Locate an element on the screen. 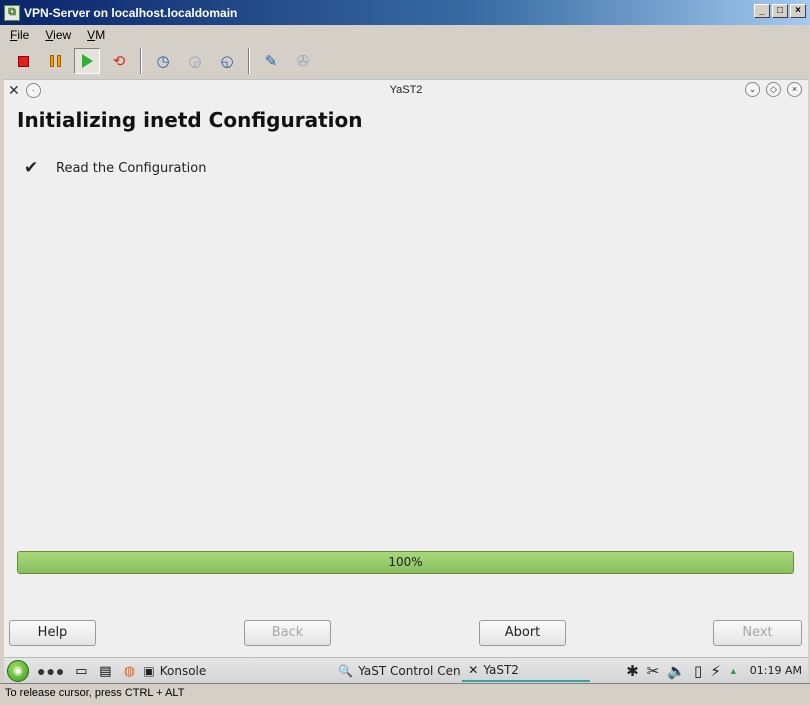  back-button: Back is located at coordinates (287, 633).